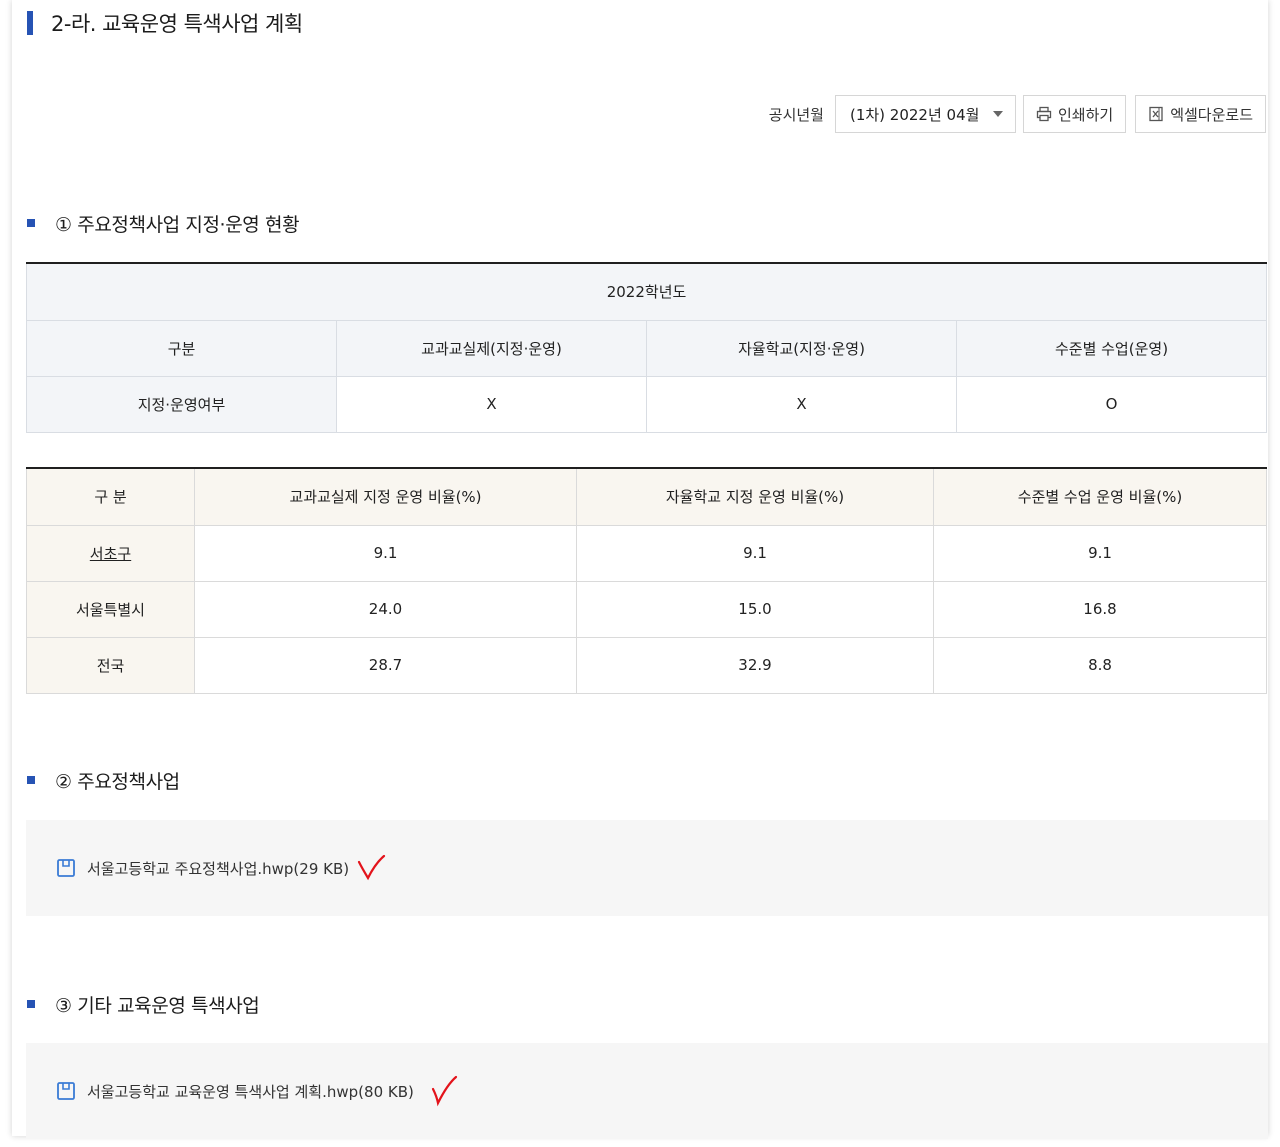 Image resolution: width=1280 pixels, height=1147 pixels. Describe the element at coordinates (491, 348) in the screenshot. I see `table-header-cell: 교과교실제(지정·운영)` at that location.